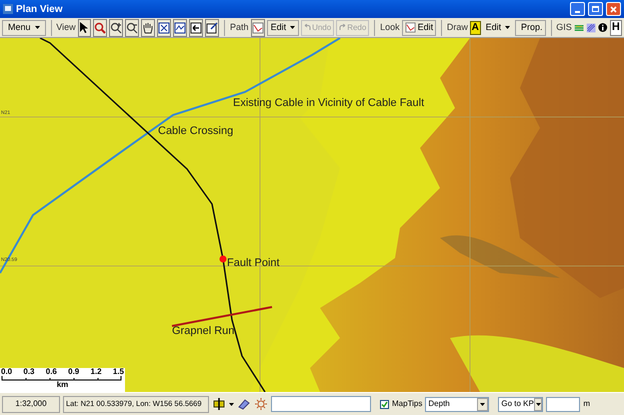  Describe the element at coordinates (419, 28) in the screenshot. I see `look-edit-button: Edit` at that location.